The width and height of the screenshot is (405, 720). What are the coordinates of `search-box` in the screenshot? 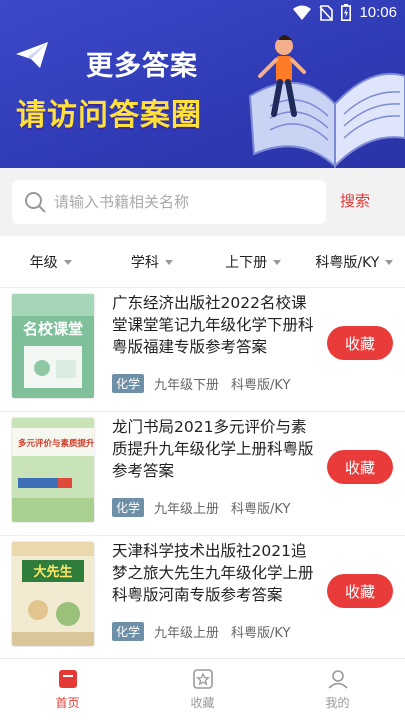 It's located at (169, 202).